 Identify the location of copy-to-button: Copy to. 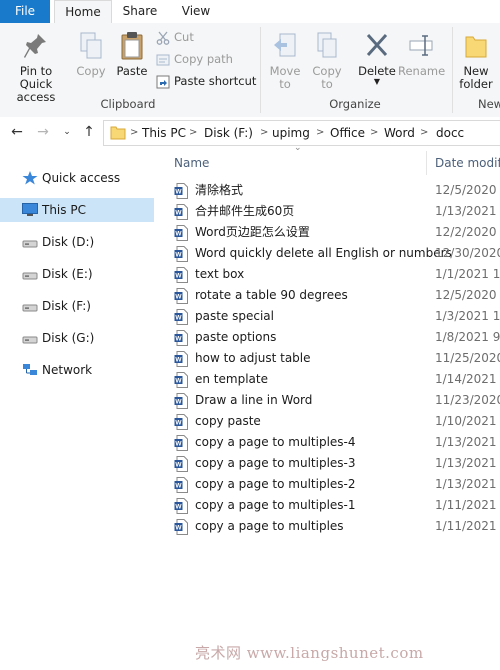
(327, 61).